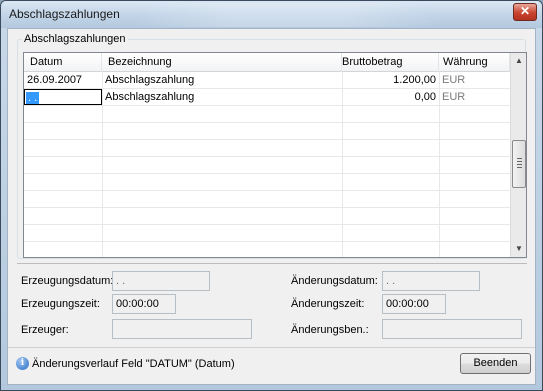  I want to click on erzeugungszeit-label: Erzeugungszeit:, so click(60, 304).